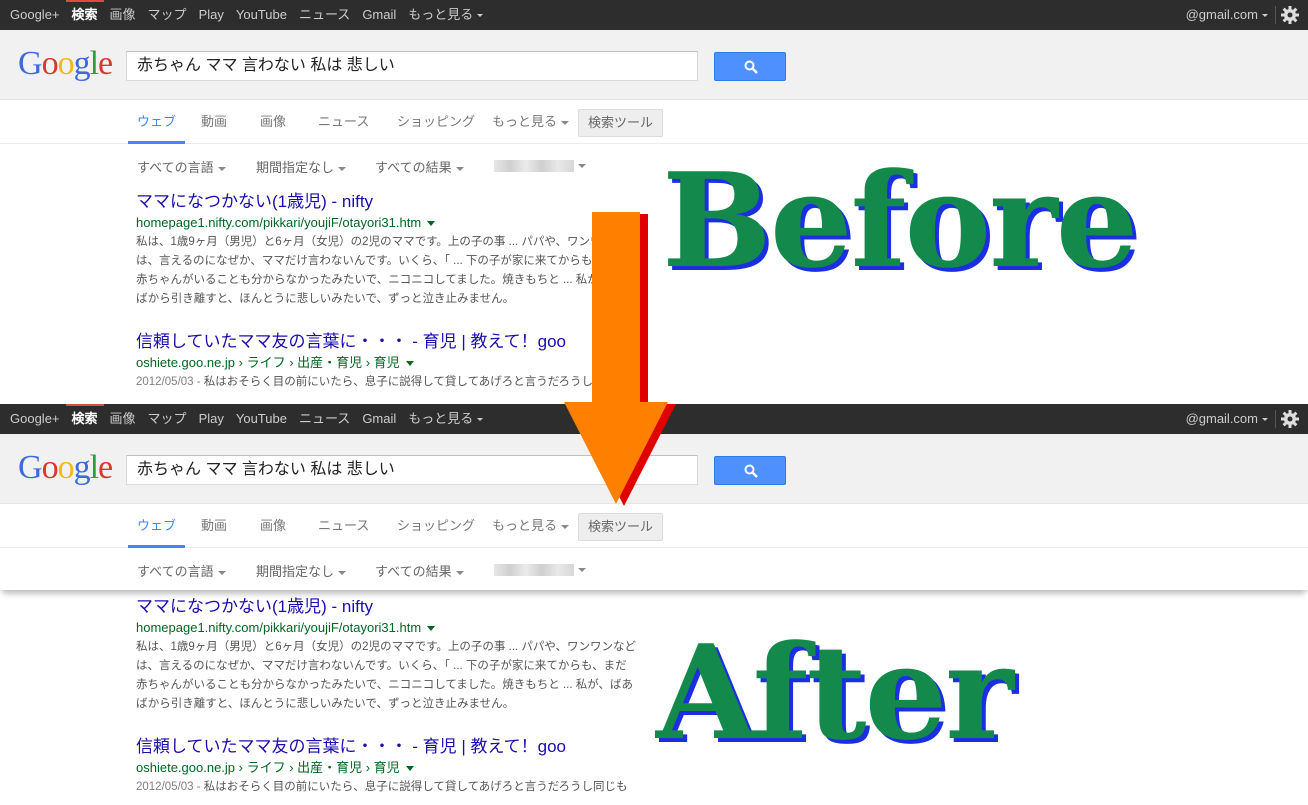  I want to click on search-input: 赤ちゃん ママ 言わない 私は 悲しい, so click(412, 66).